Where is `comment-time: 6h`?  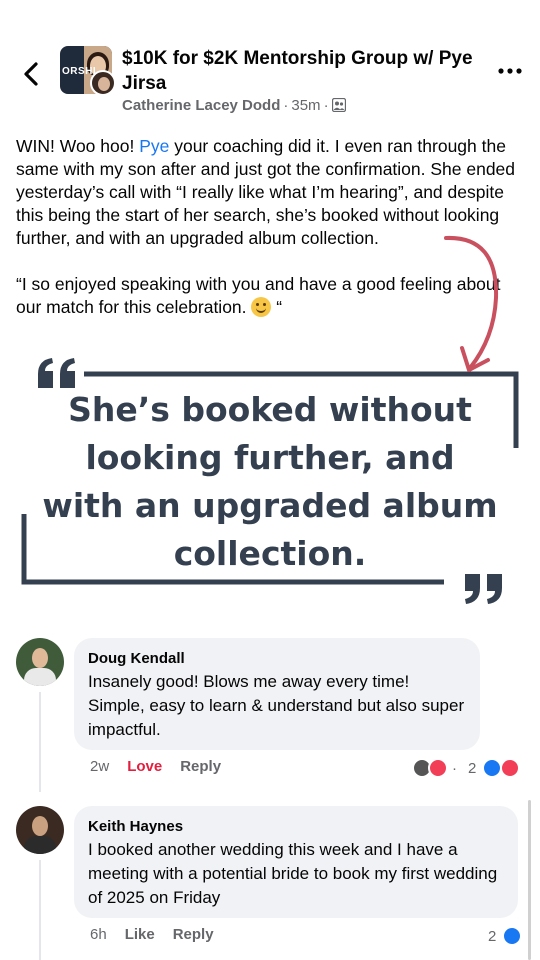 comment-time: 6h is located at coordinates (98, 934).